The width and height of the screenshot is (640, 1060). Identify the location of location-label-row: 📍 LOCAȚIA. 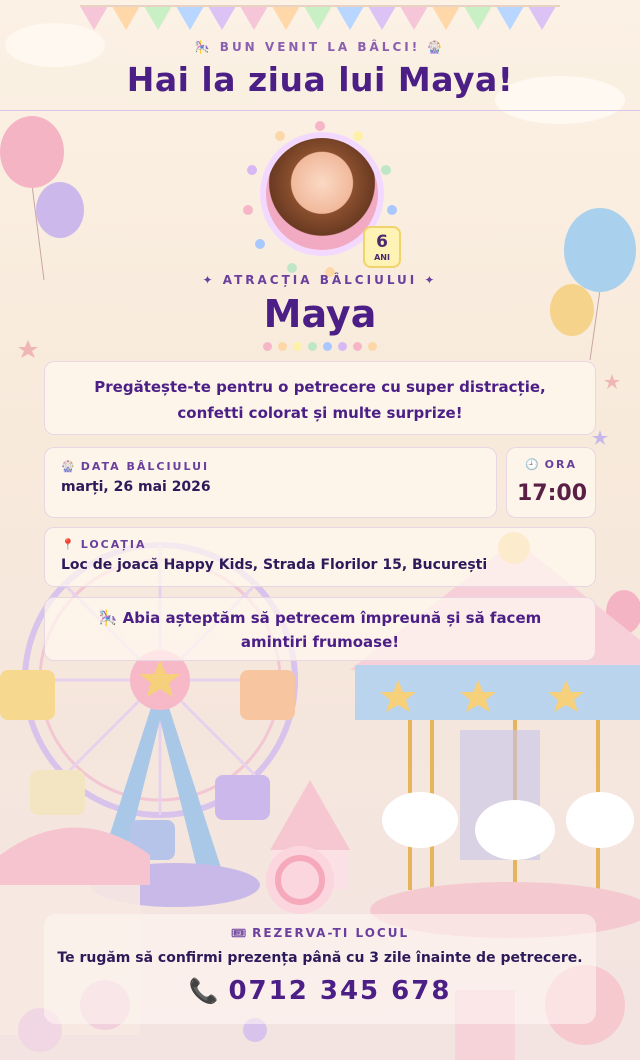
(320, 544).